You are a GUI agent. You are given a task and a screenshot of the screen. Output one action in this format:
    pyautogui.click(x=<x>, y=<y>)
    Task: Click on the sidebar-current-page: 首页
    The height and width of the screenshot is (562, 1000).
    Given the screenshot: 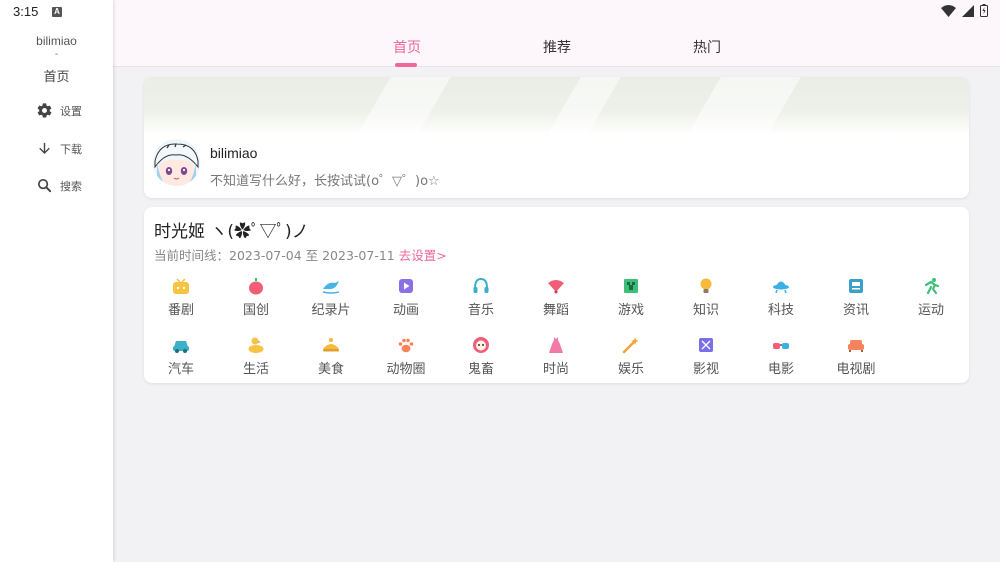 What is the action you would take?
    pyautogui.click(x=56, y=77)
    